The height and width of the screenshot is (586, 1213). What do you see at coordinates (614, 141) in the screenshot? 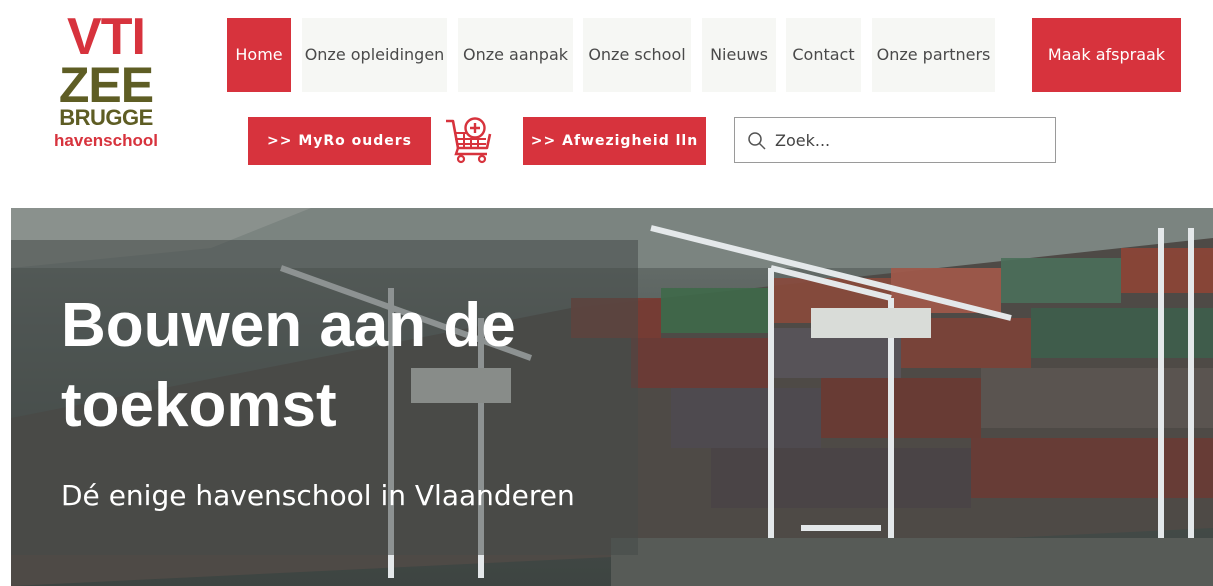
I see `afwezigheid-lln-button: >> Afwezigheid lln` at bounding box center [614, 141].